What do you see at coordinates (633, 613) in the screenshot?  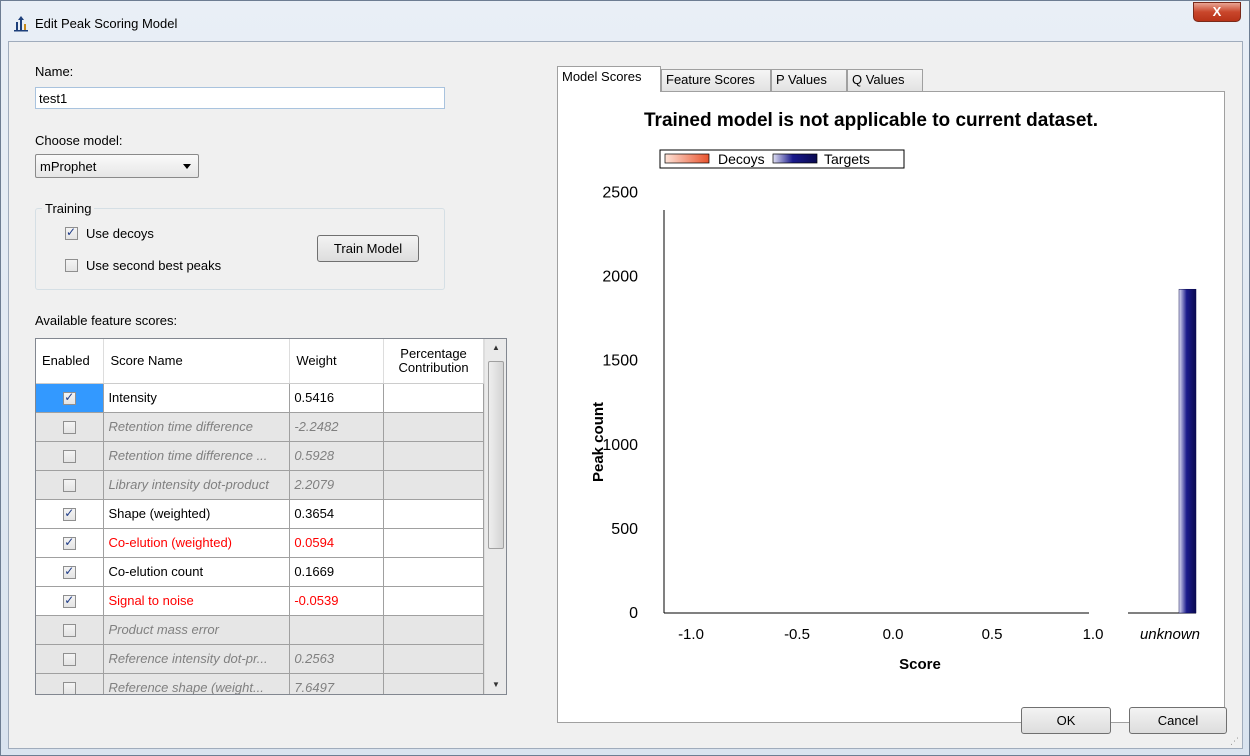 I see `y-tick-label: 0` at bounding box center [633, 613].